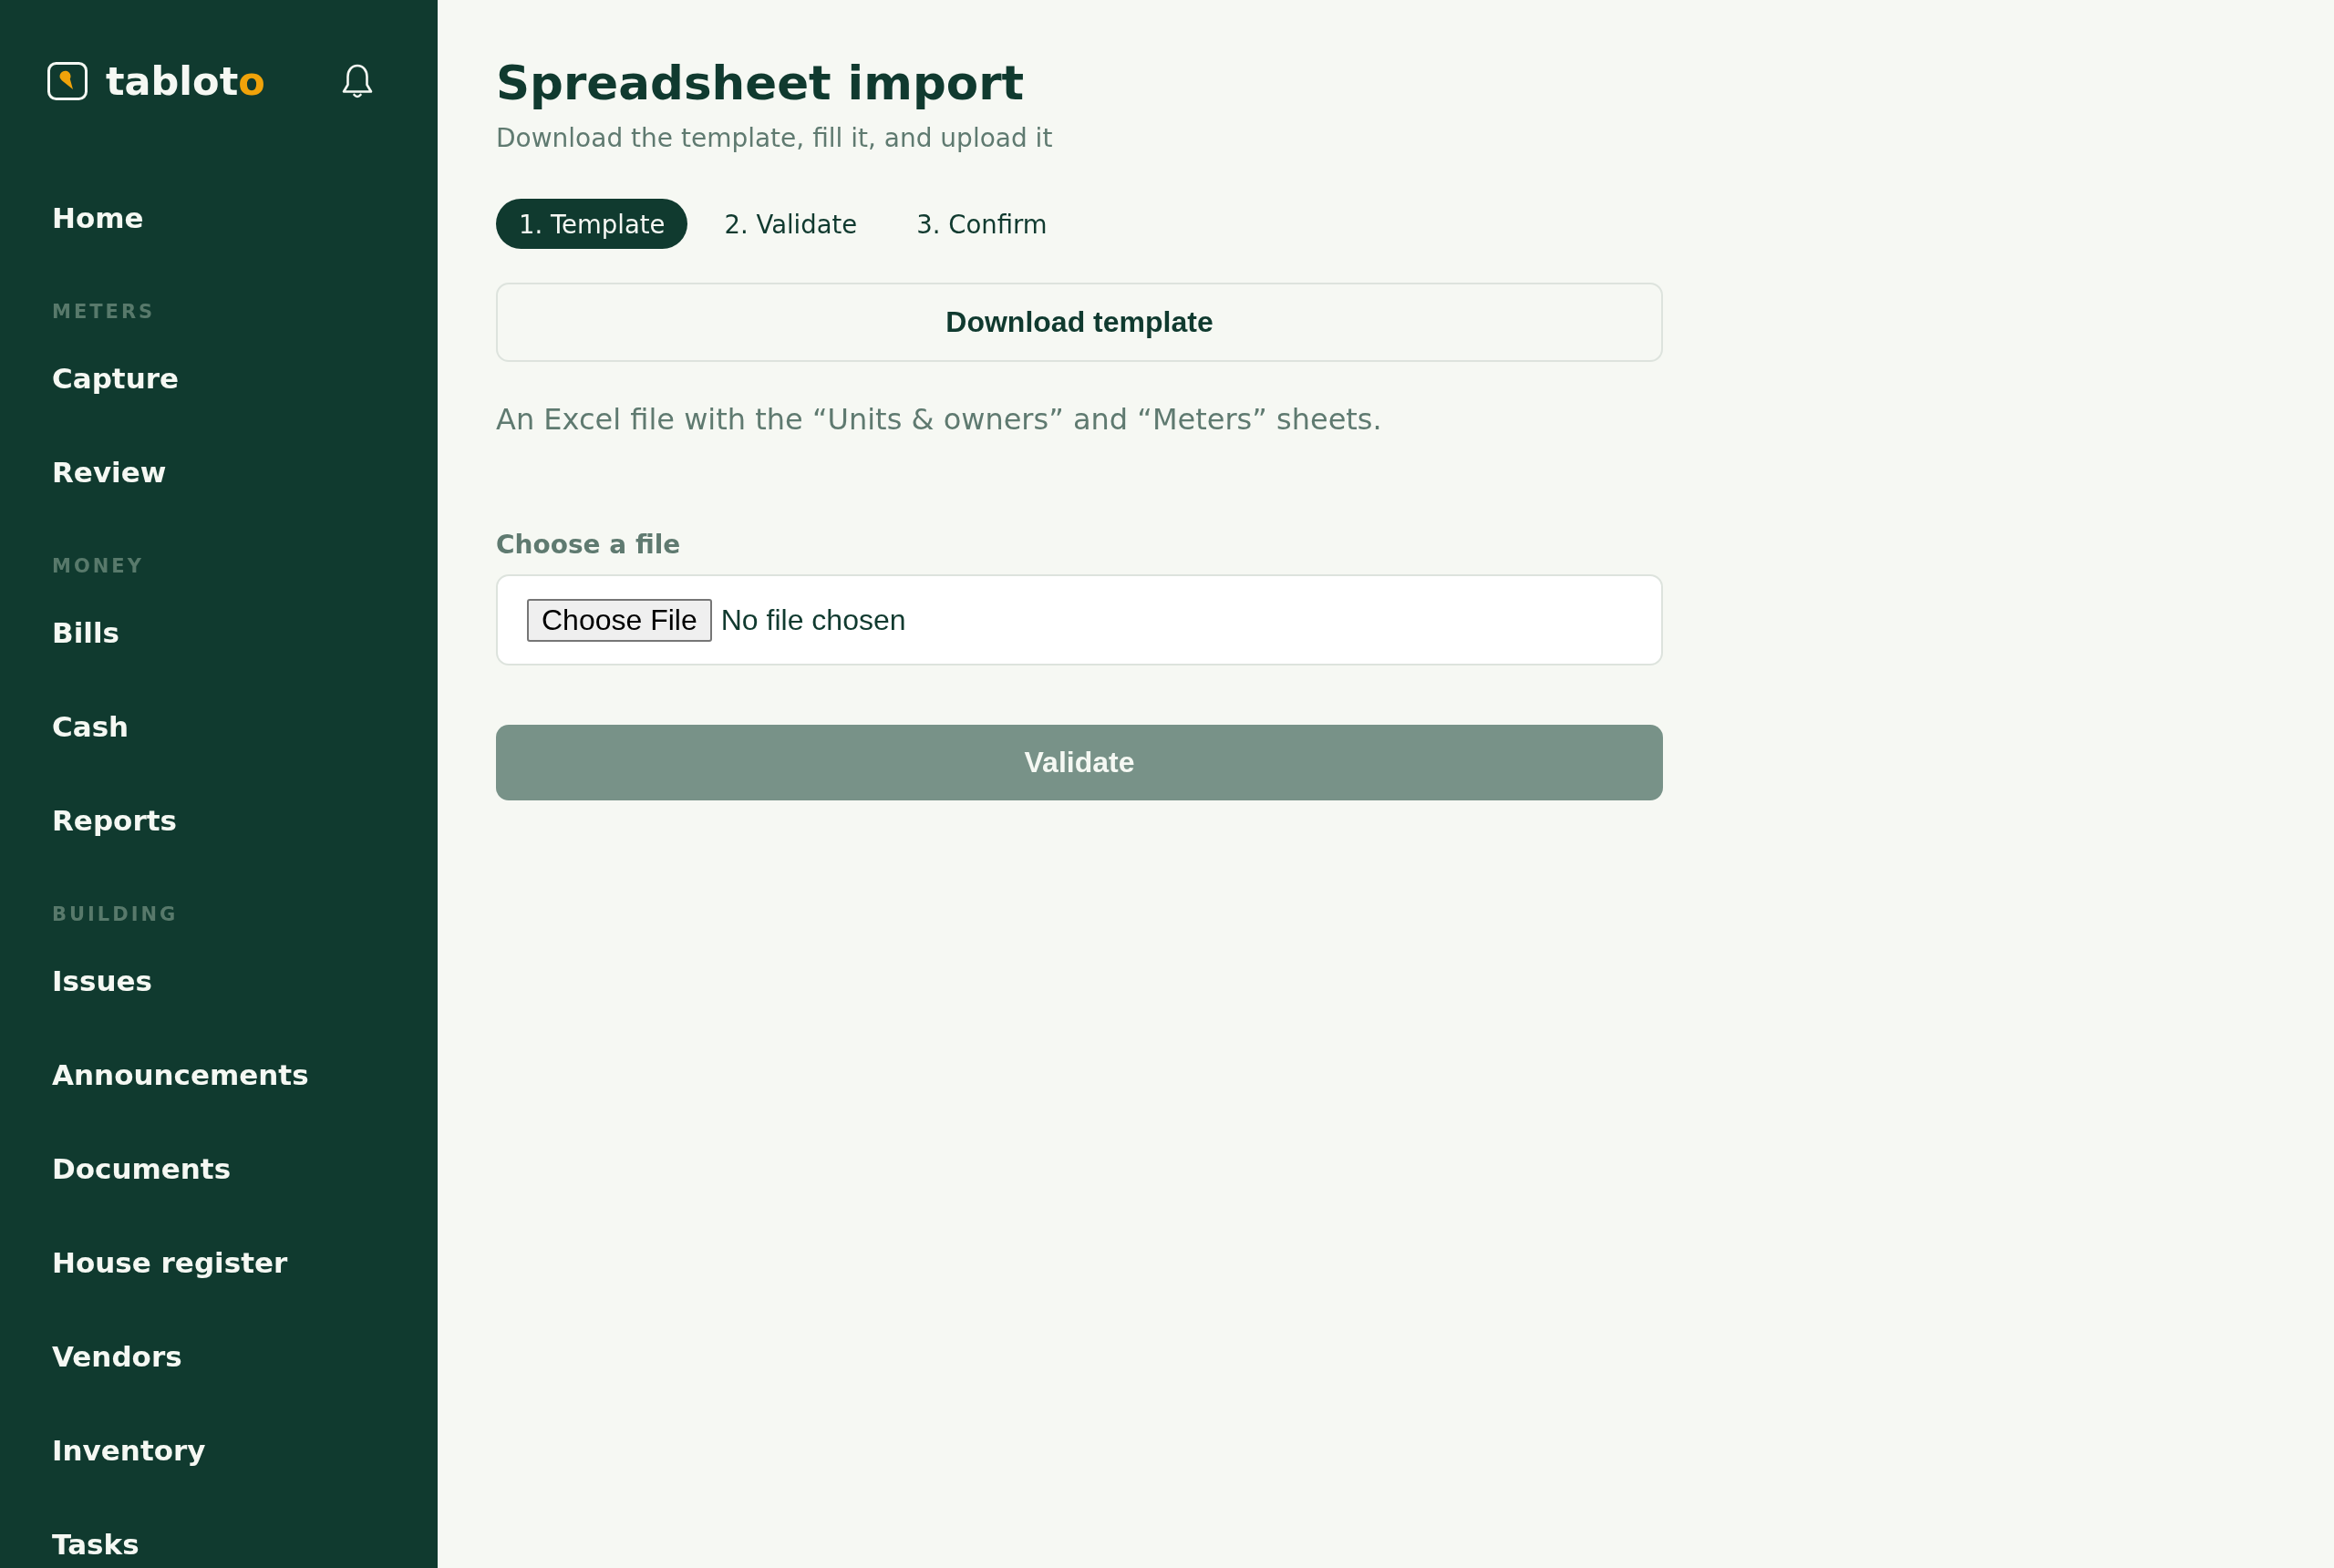  Describe the element at coordinates (110, 473) in the screenshot. I see `nav-link: Review` at that location.